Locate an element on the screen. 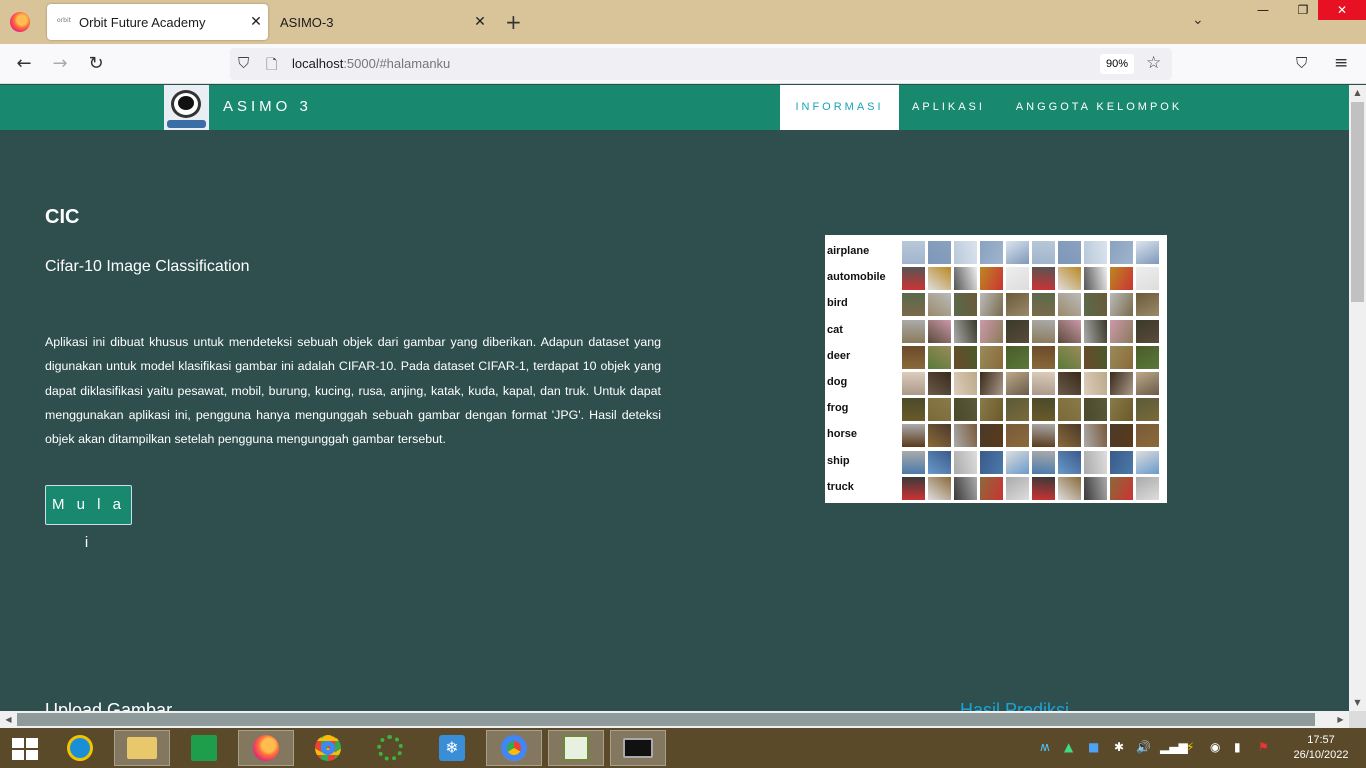 The height and width of the screenshot is (768, 1366). helmet-visor is located at coordinates (186, 103).